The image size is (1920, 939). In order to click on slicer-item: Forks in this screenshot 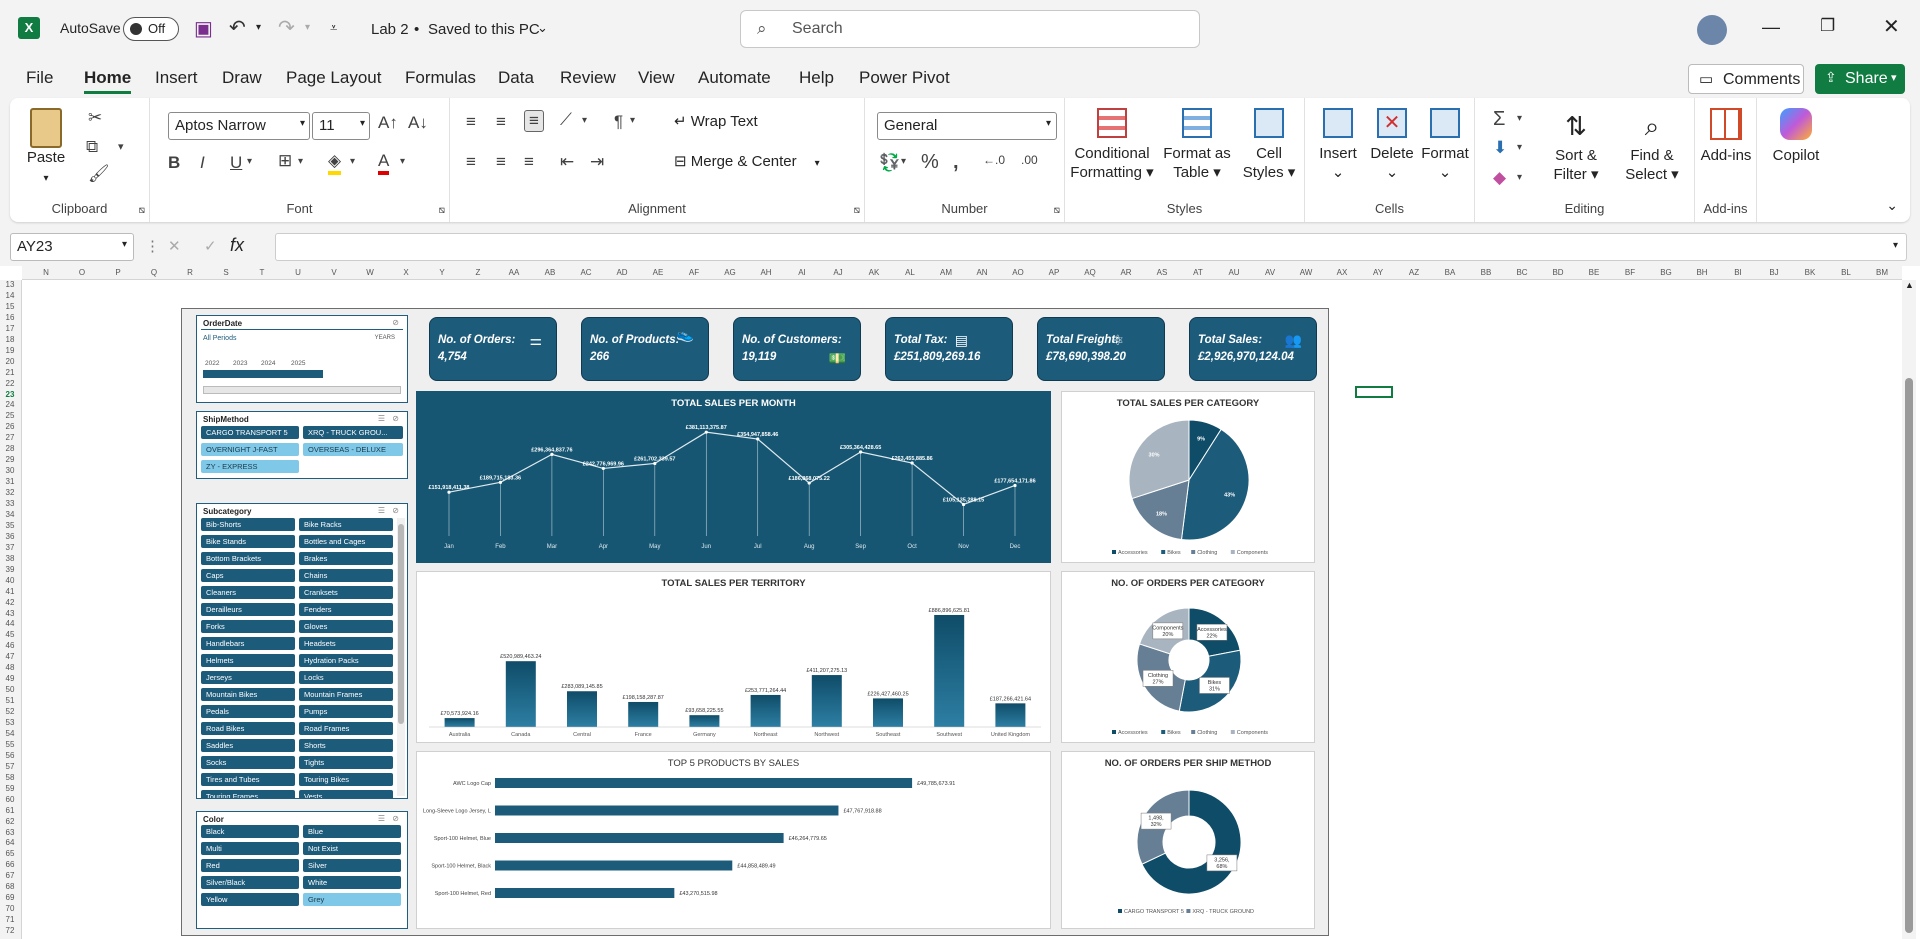, I will do `click(248, 626)`.